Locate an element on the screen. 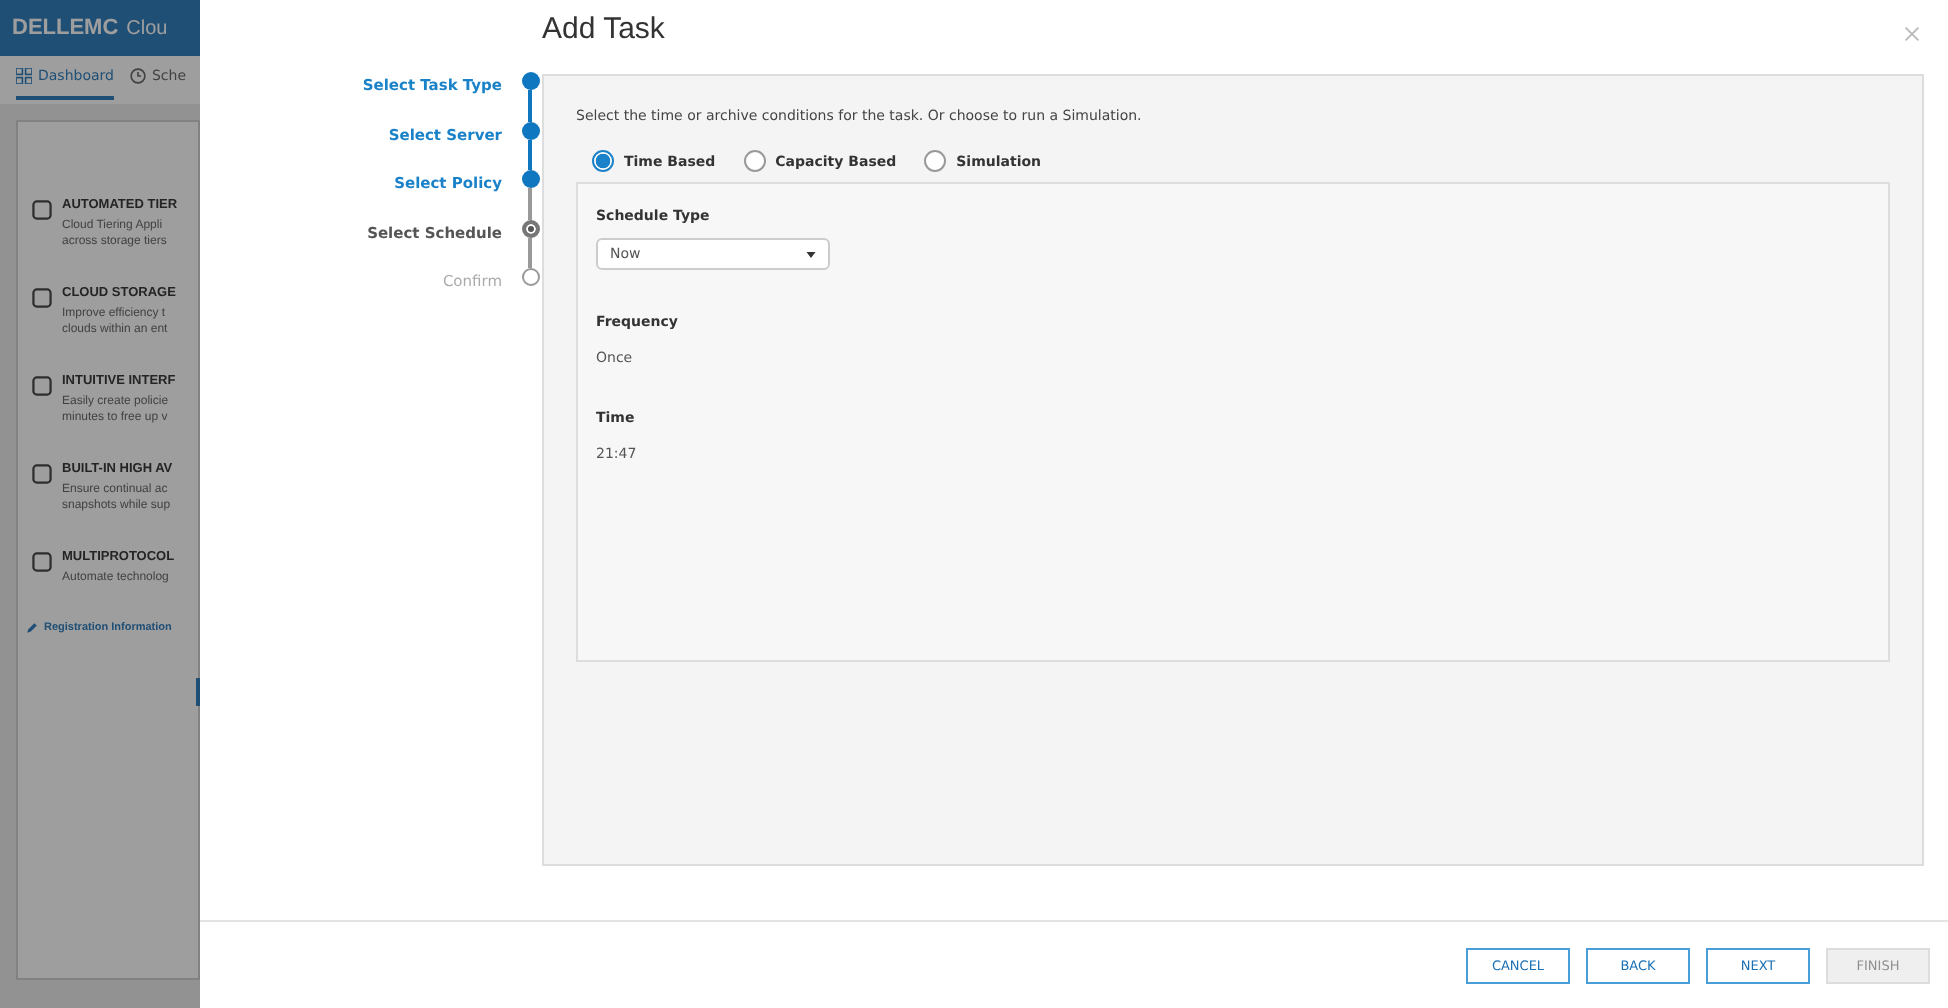 The width and height of the screenshot is (1948, 1008). close-icon is located at coordinates (1912, 34).